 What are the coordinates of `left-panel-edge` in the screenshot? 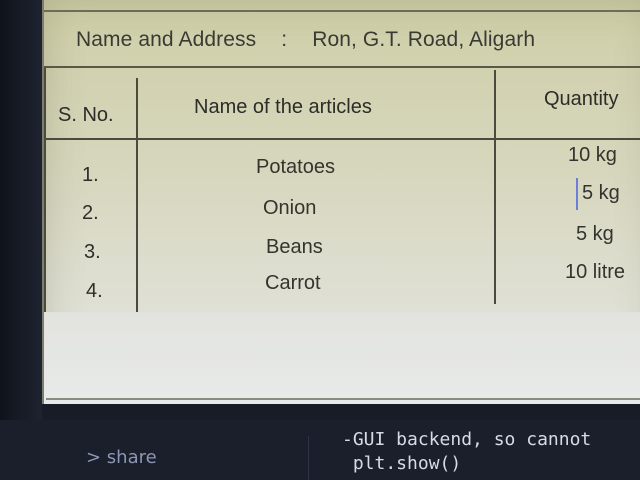 It's located at (21, 210).